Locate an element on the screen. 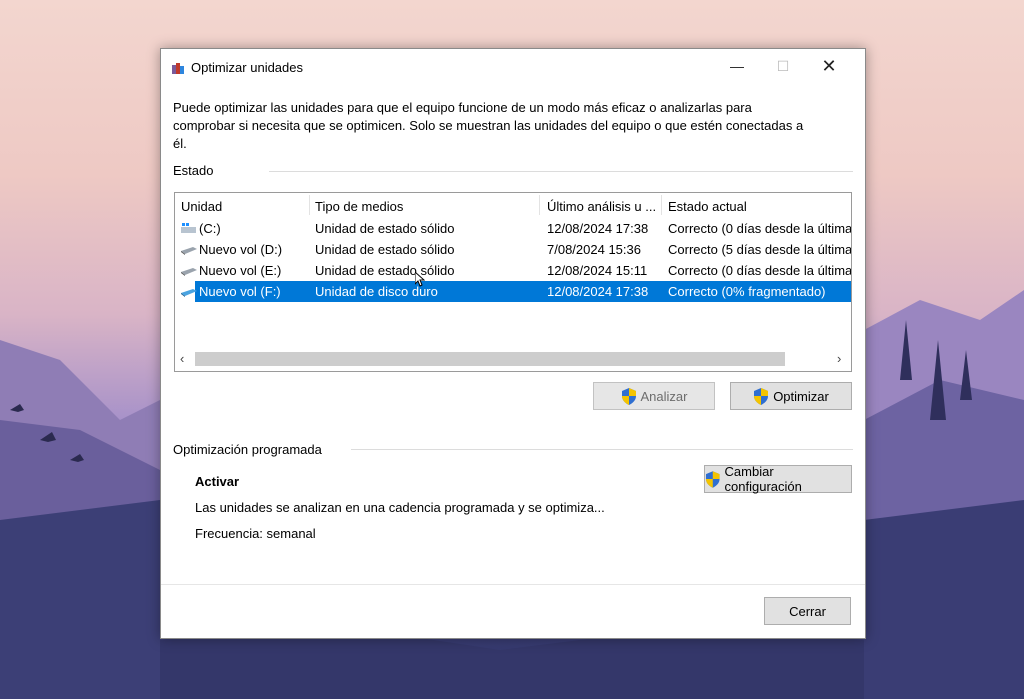  schedule-status: Activar is located at coordinates (217, 481).